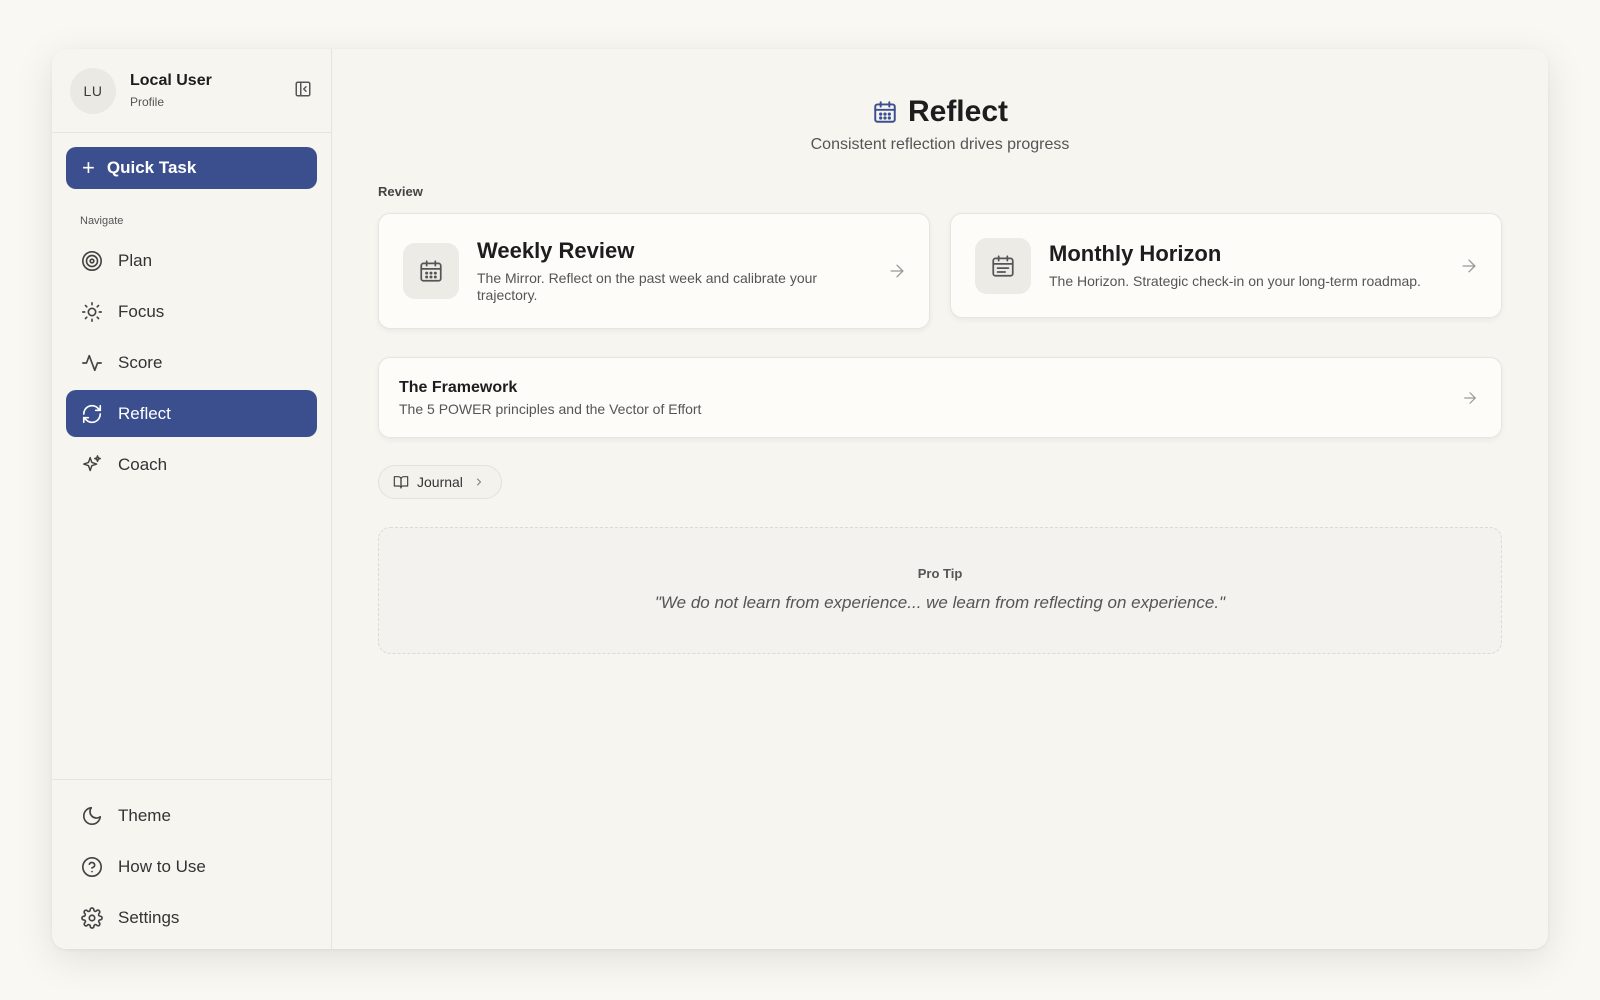 Image resolution: width=1600 pixels, height=1000 pixels. I want to click on collapse-sidebar-button, so click(303, 89).